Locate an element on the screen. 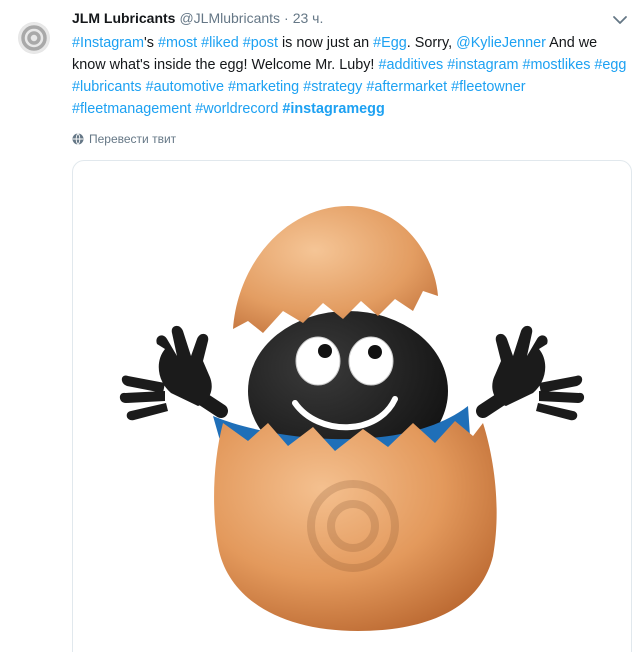  hashtag-link: #aftermarket is located at coordinates (406, 87).